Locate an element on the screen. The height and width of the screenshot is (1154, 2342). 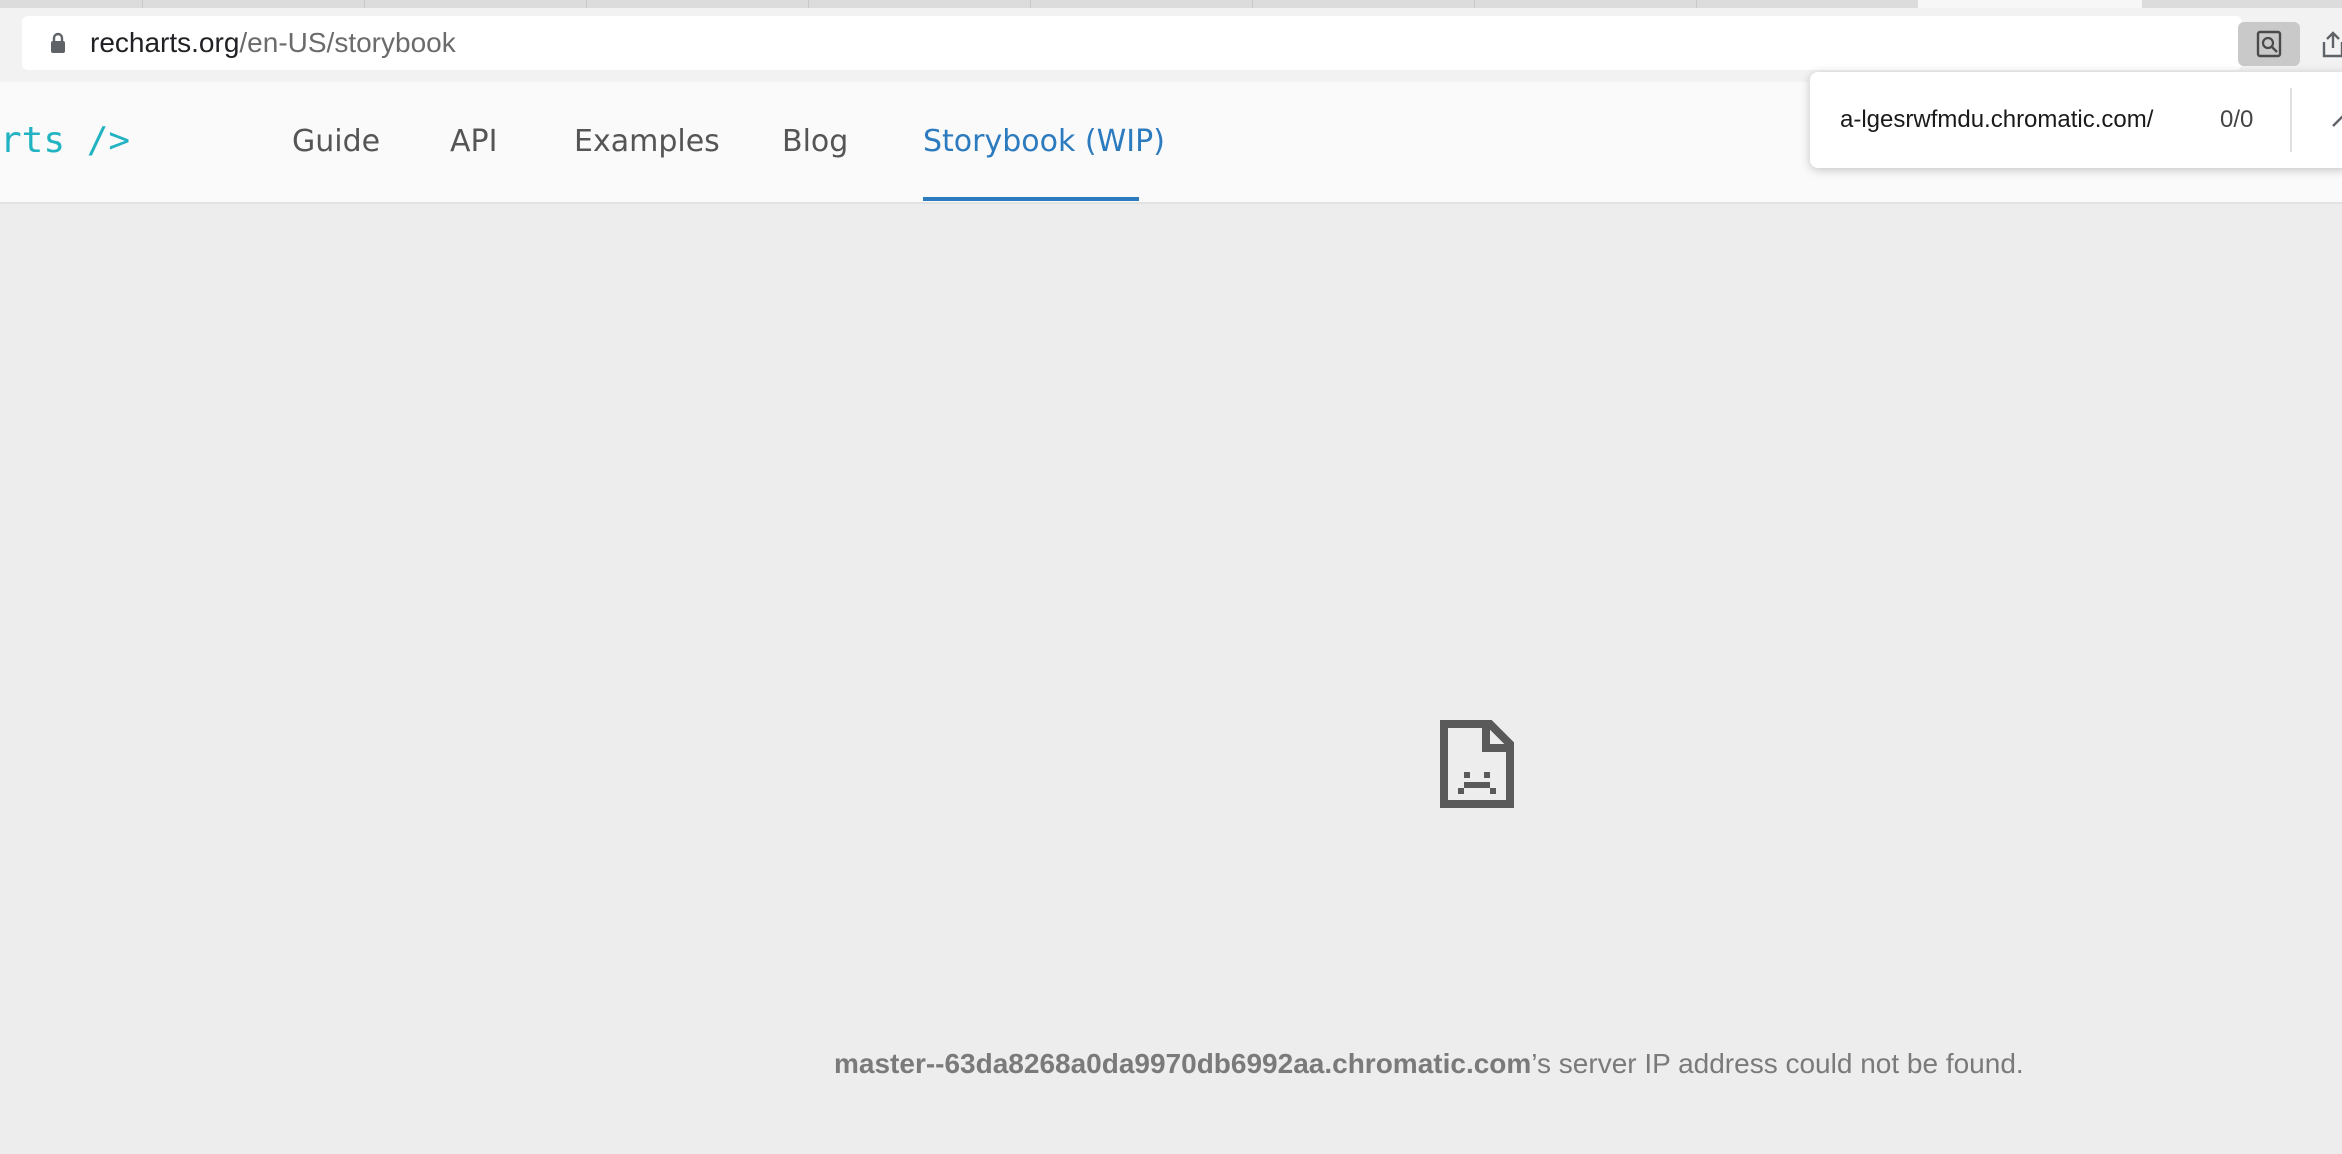
nav-examples: Examples is located at coordinates (647, 141).